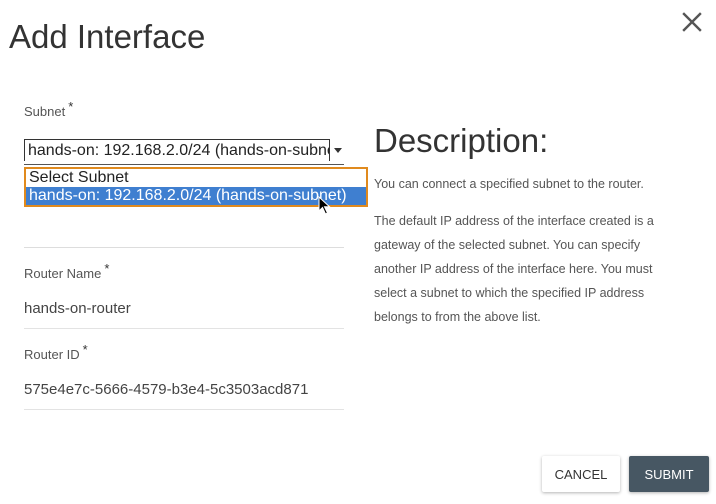  I want to click on router-id-label: Router ID *, so click(56, 352).